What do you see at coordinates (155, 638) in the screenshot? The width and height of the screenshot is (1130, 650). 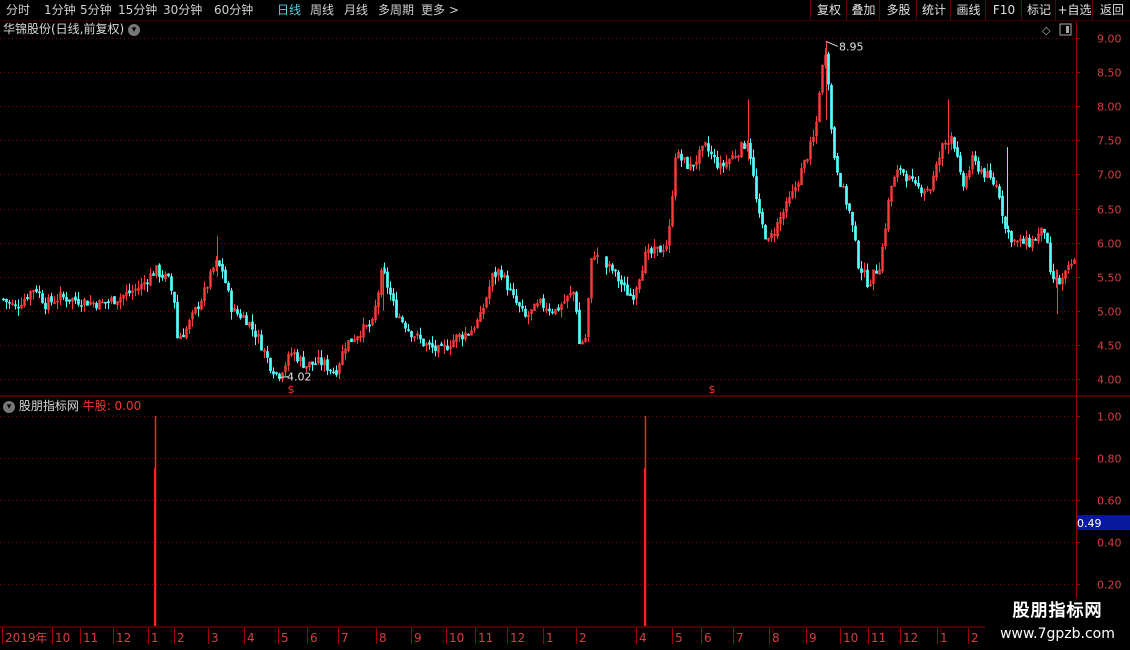 I see `x-axis-label-4: 1` at bounding box center [155, 638].